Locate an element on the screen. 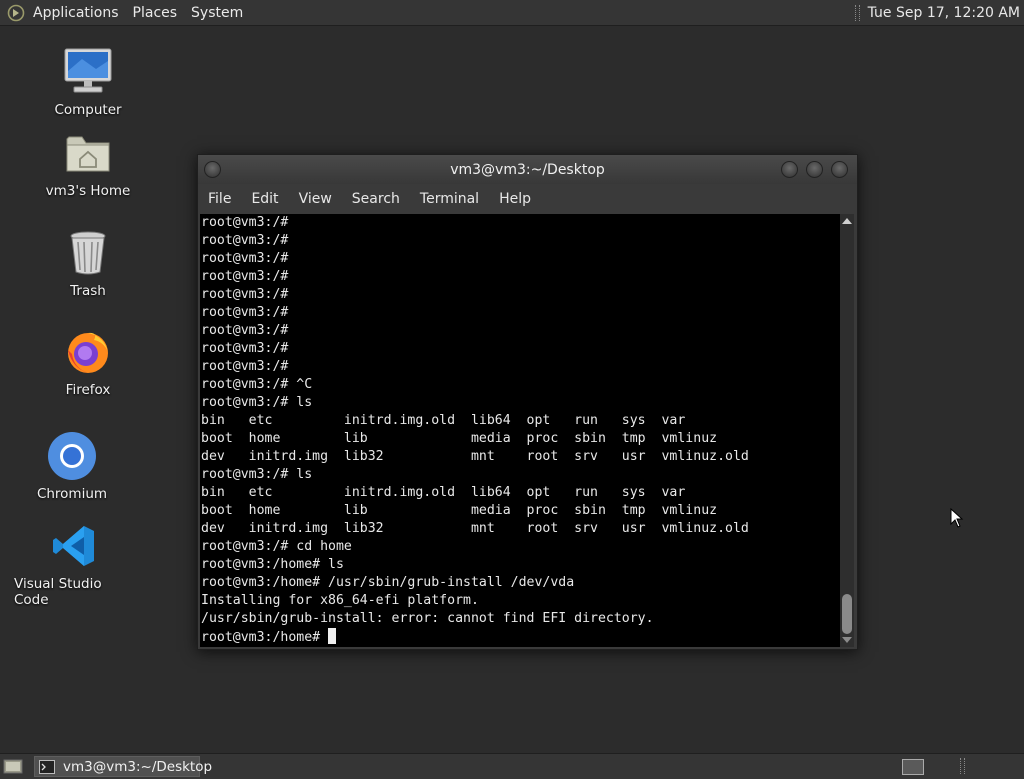  desktop-icon-label: Firefox is located at coordinates (88, 390).